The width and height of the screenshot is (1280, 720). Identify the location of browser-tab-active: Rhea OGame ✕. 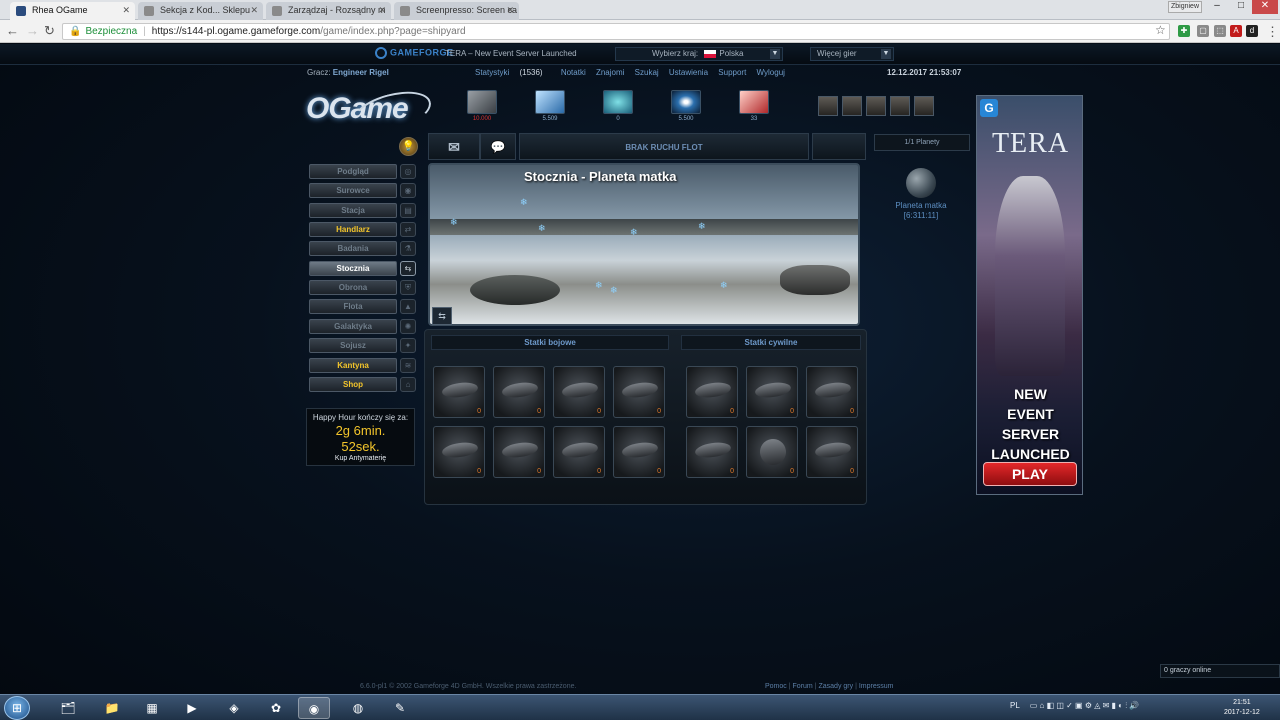
(72, 11).